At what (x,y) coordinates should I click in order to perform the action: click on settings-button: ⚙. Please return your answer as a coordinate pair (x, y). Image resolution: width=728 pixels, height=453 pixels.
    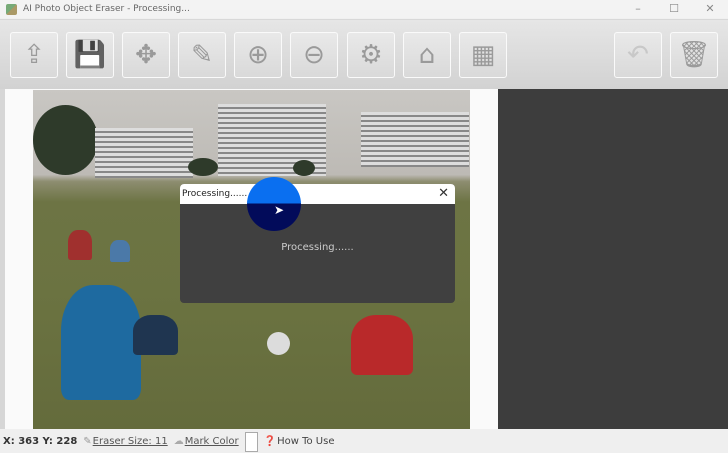
    Looking at the image, I should click on (371, 55).